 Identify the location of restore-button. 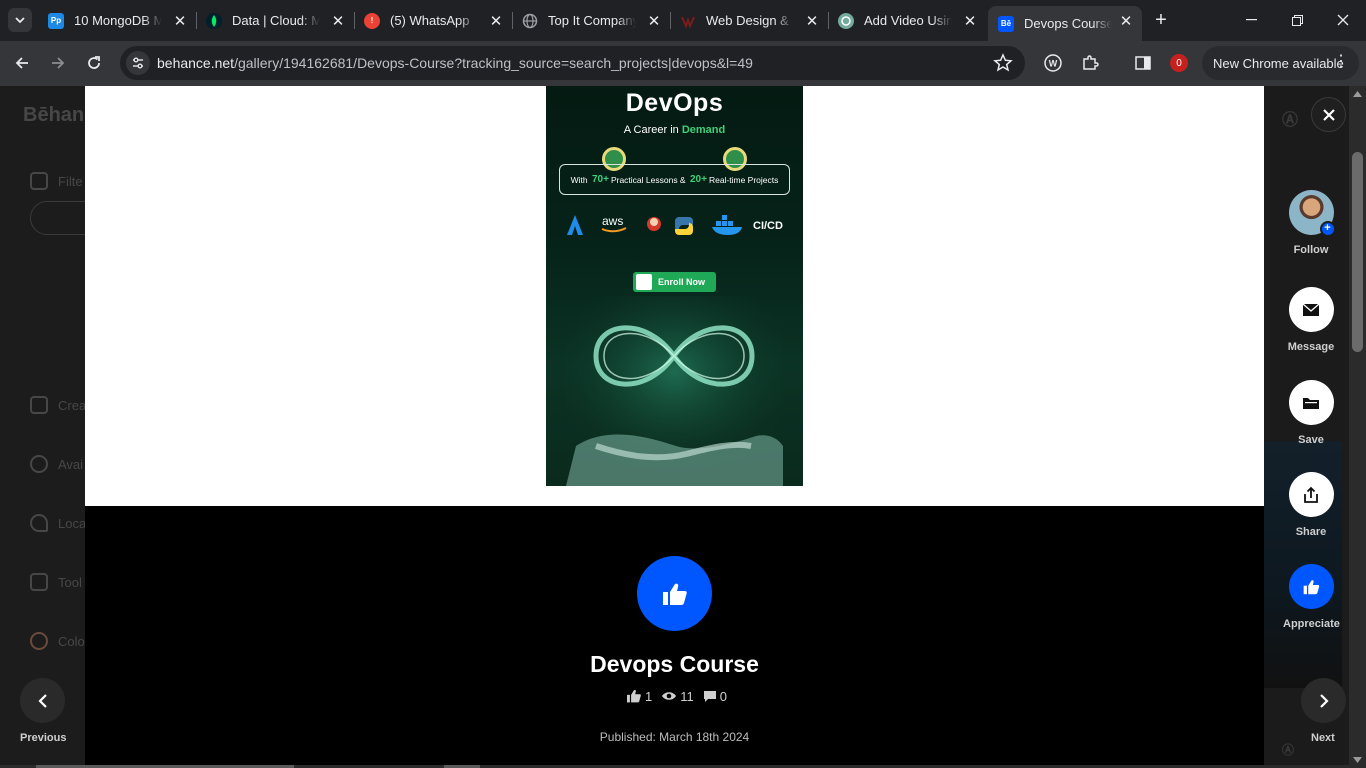
(1297, 20).